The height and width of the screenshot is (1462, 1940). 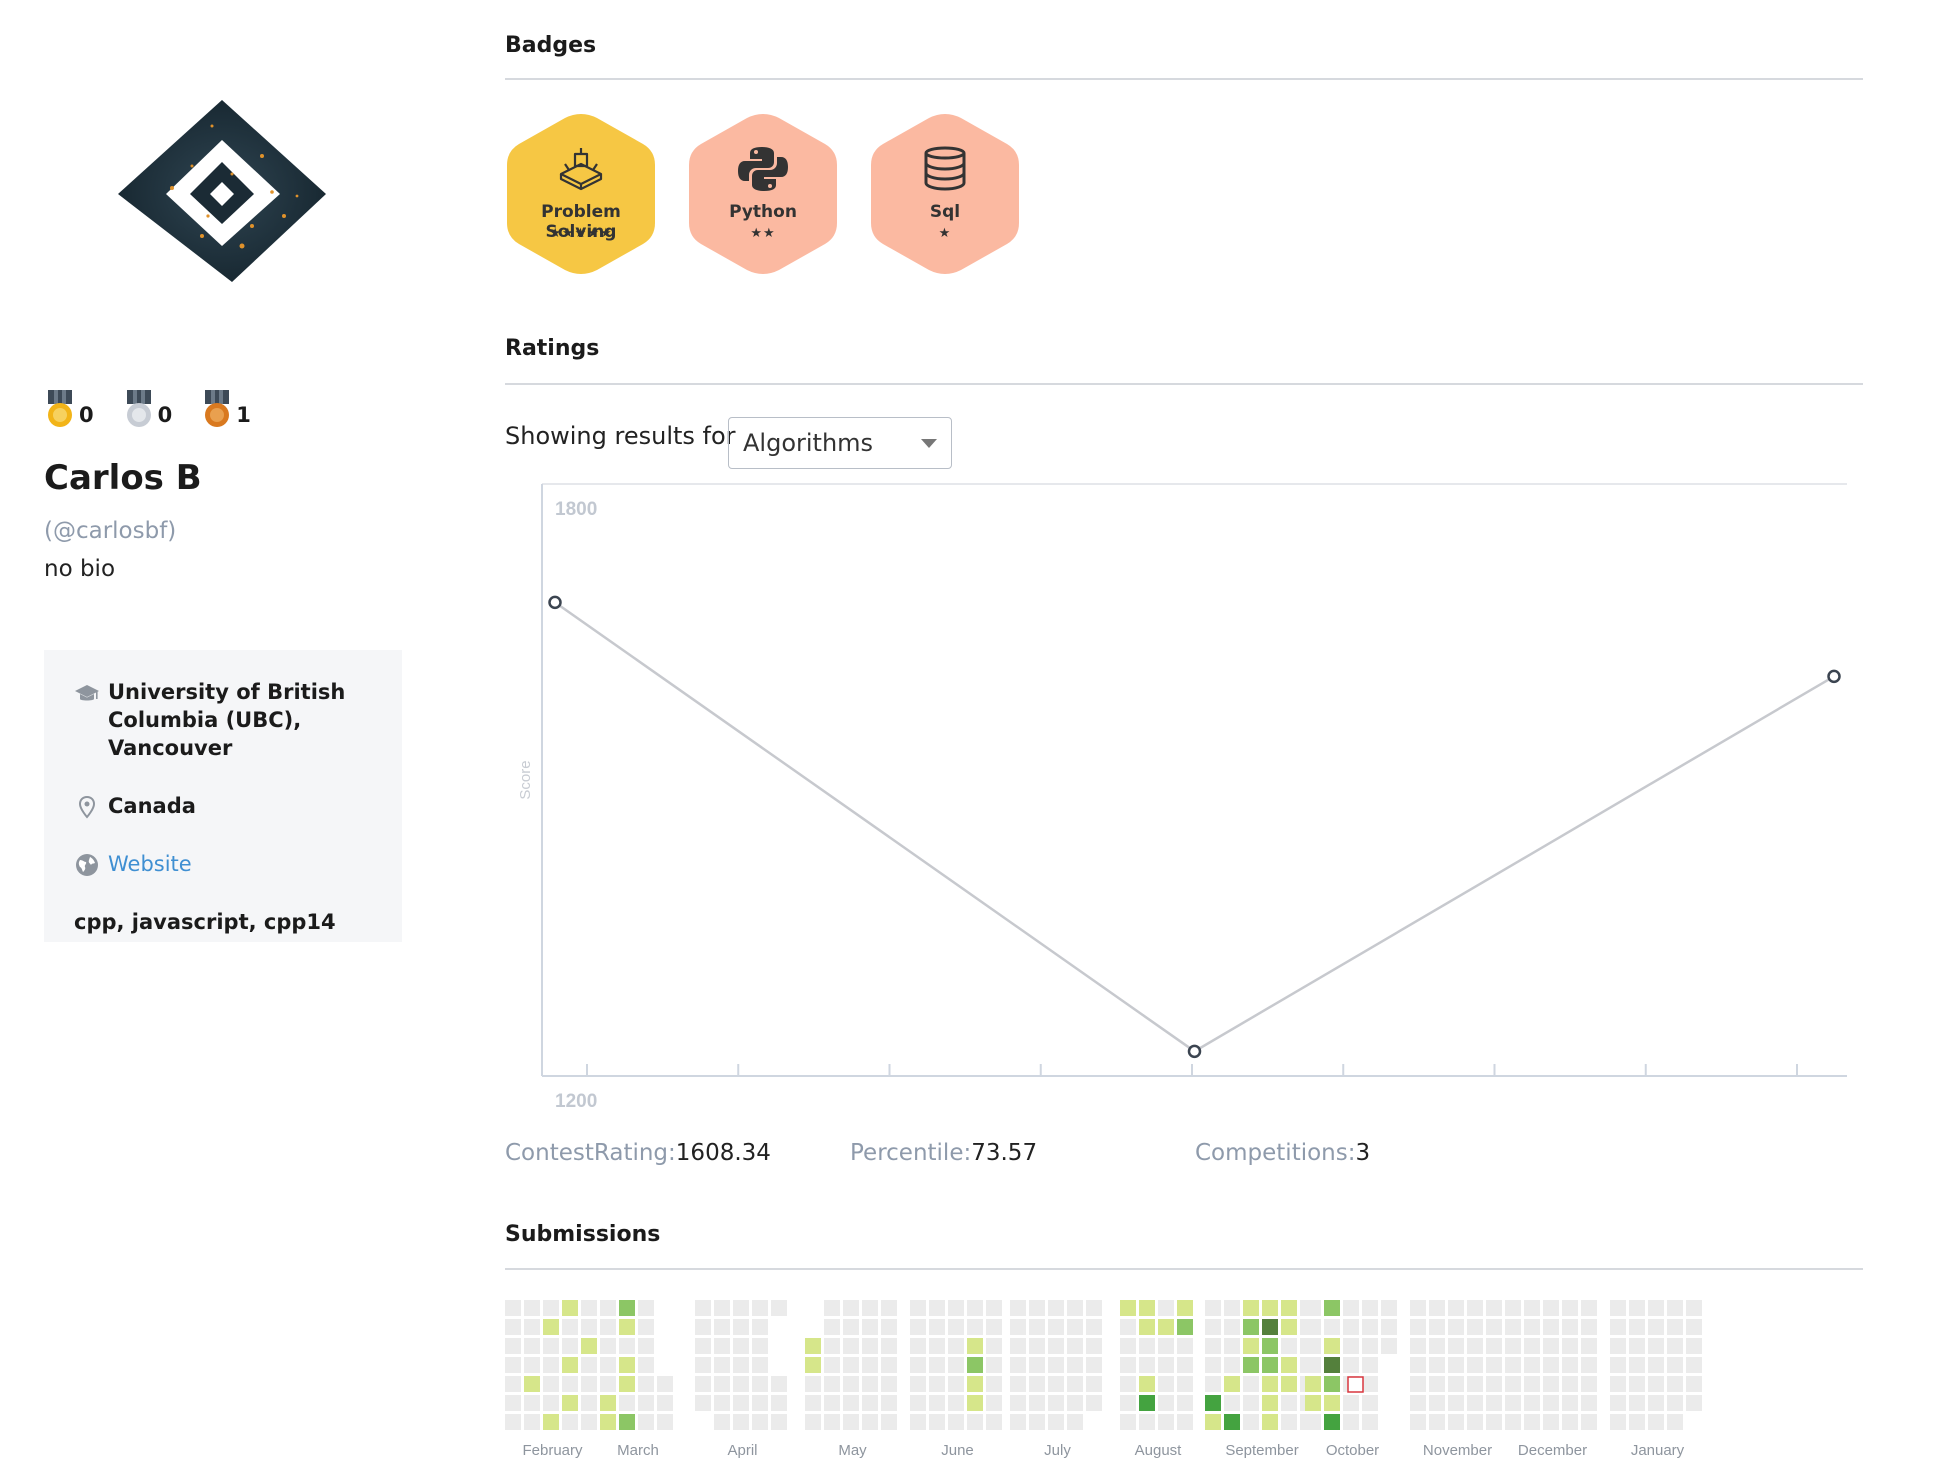 I want to click on badge-sql: Sql ★, so click(x=945, y=194).